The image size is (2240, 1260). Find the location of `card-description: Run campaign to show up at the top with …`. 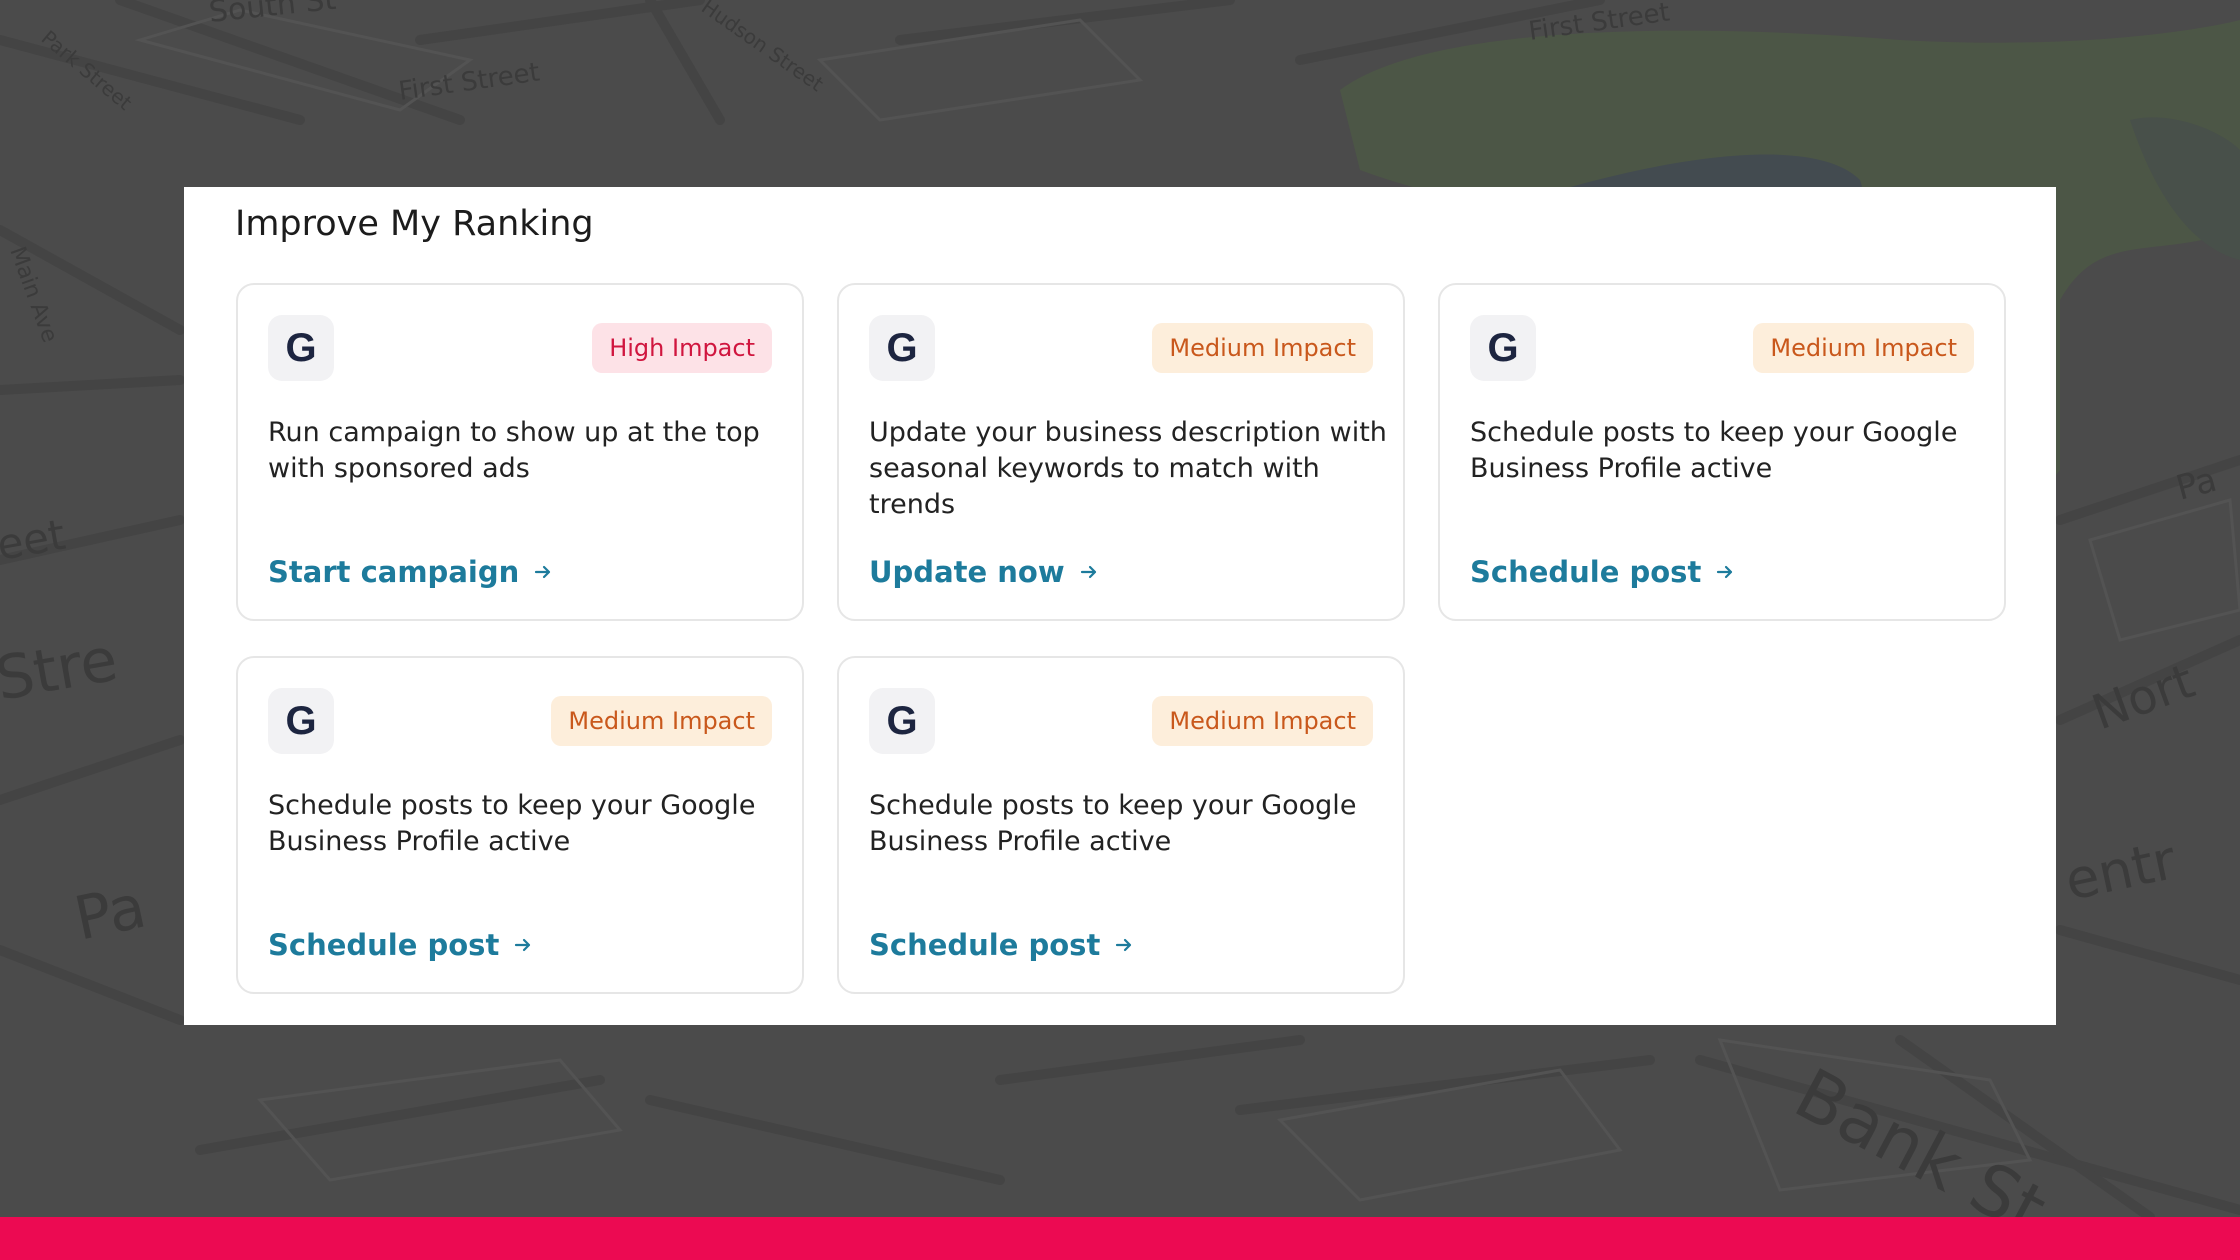

card-description: Run campaign to show up at the top with … is located at coordinates (514, 450).